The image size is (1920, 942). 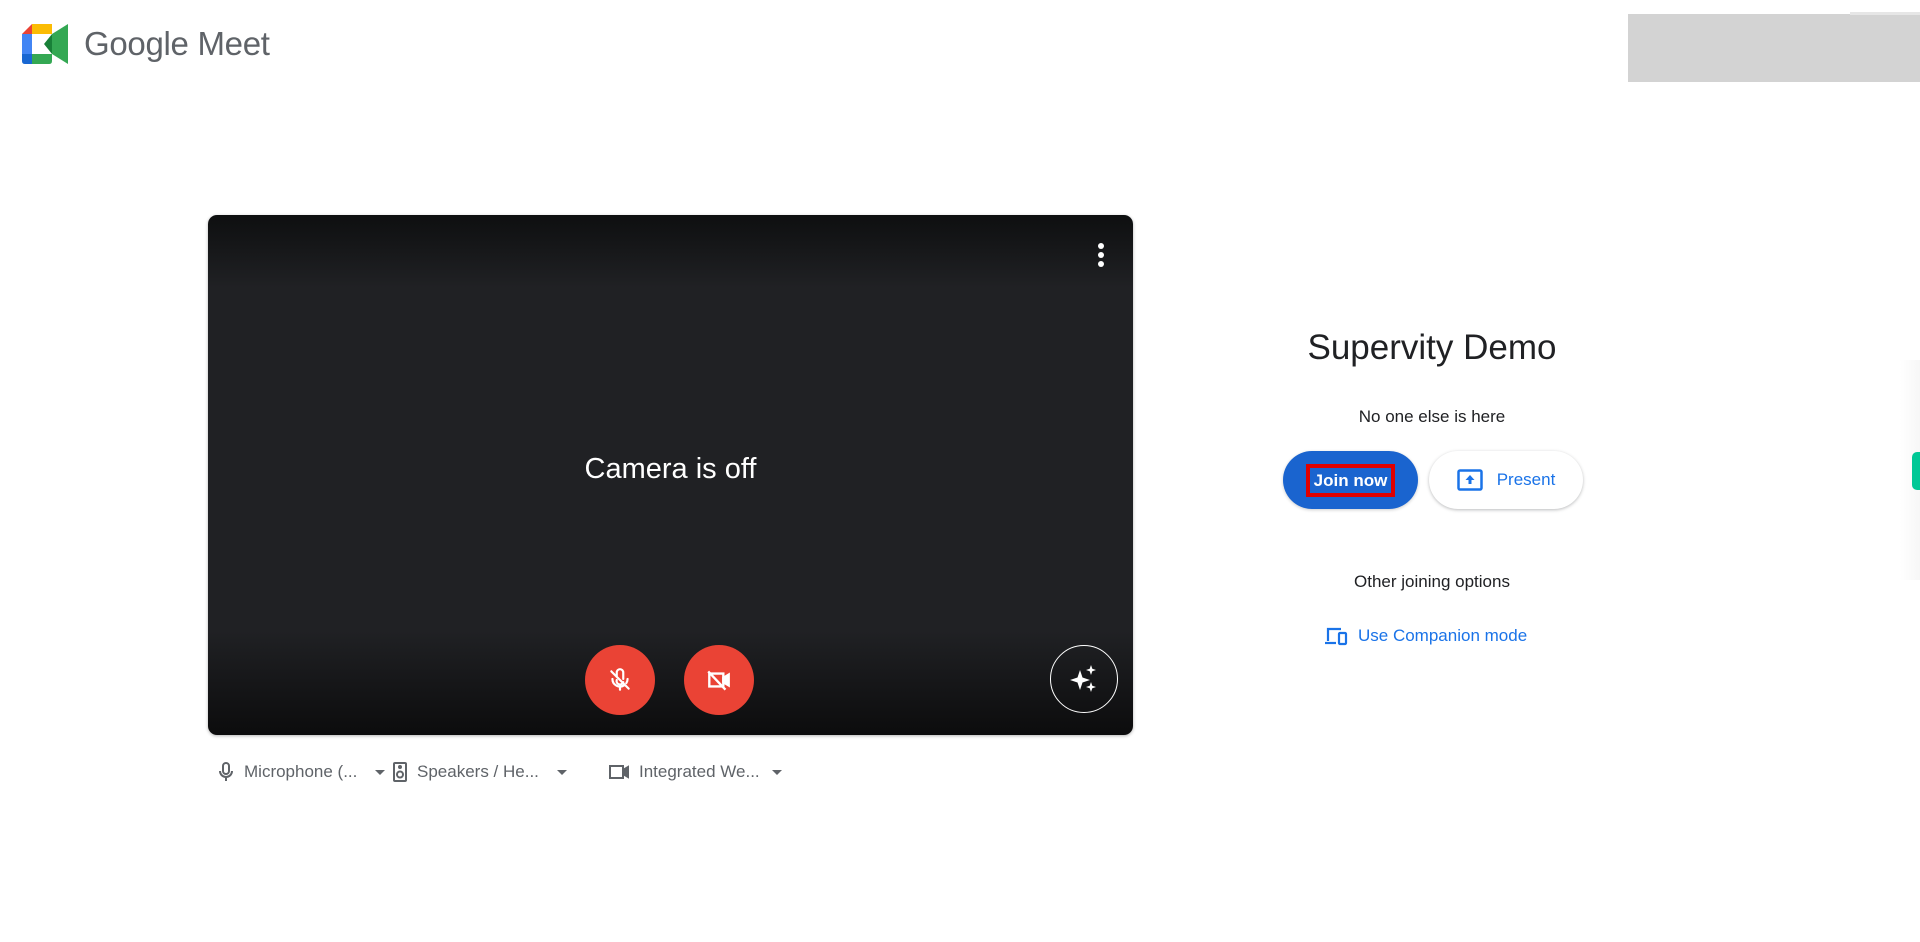 I want to click on participants-status: No one else is here, so click(x=1432, y=416).